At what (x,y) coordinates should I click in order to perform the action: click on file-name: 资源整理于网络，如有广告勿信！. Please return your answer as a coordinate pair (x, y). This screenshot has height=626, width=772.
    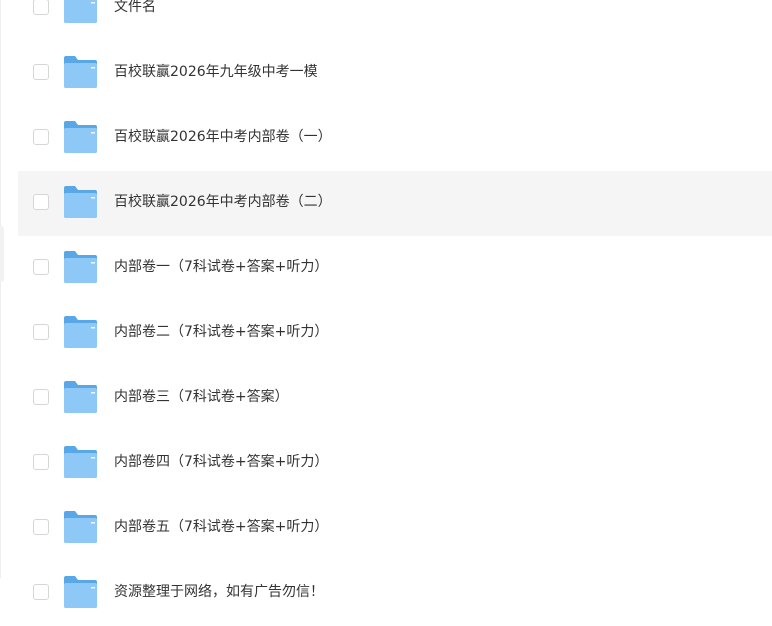
    Looking at the image, I should click on (219, 592).